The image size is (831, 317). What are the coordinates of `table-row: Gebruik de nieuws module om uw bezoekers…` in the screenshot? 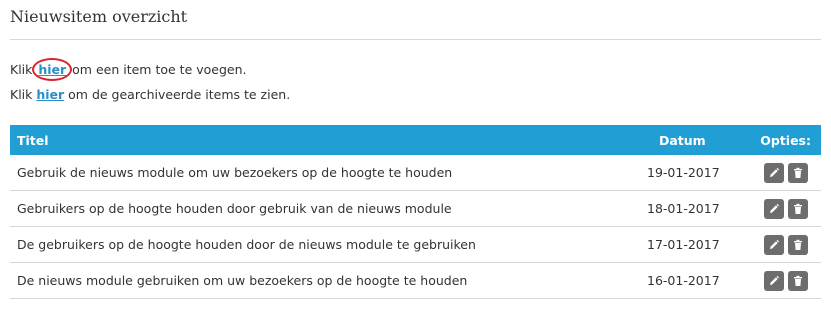 It's located at (415, 173).